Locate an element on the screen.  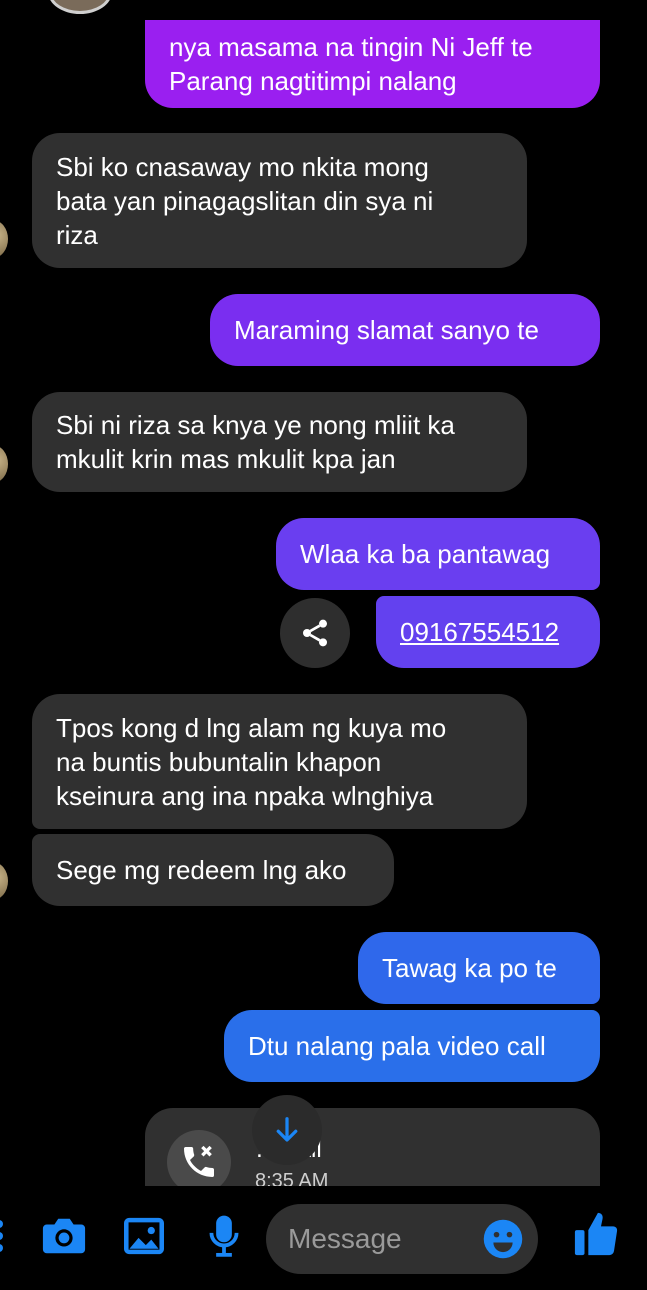
received-message-bubble: Sege mg redeem lng ako is located at coordinates (213, 870).